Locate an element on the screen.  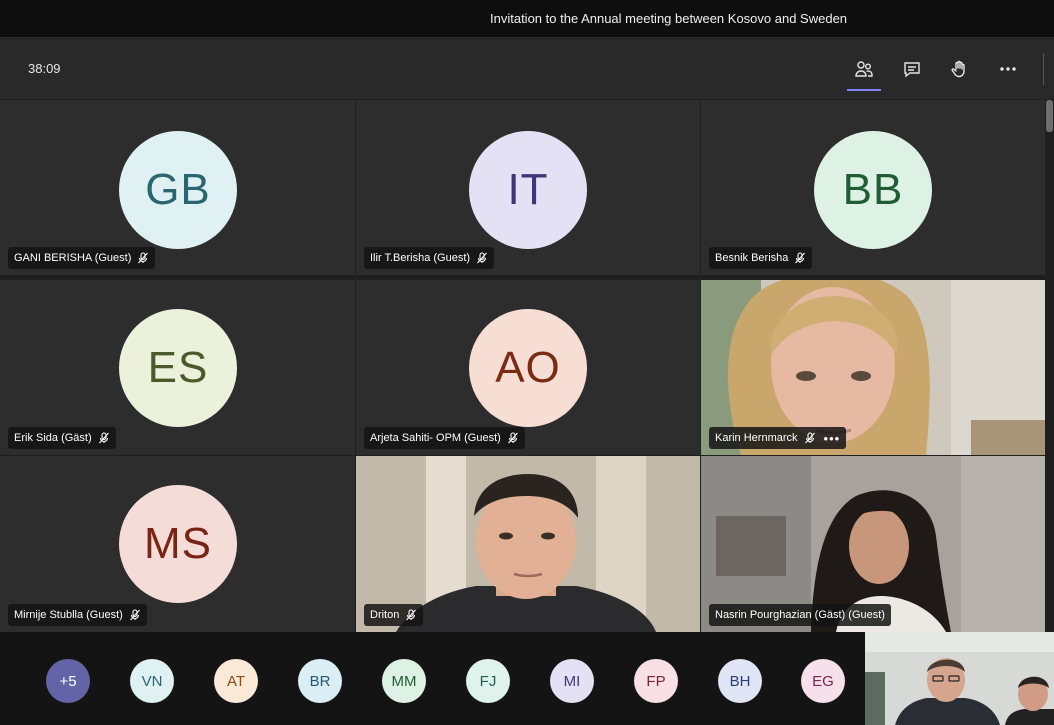
participants-button is located at coordinates (864, 72).